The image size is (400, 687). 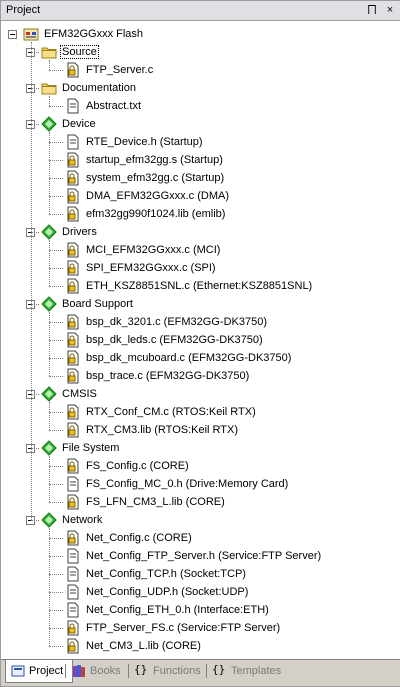 I want to click on tree-file: Net_Config_ETH_0.h (Interface:ETH), so click(x=168, y=610).